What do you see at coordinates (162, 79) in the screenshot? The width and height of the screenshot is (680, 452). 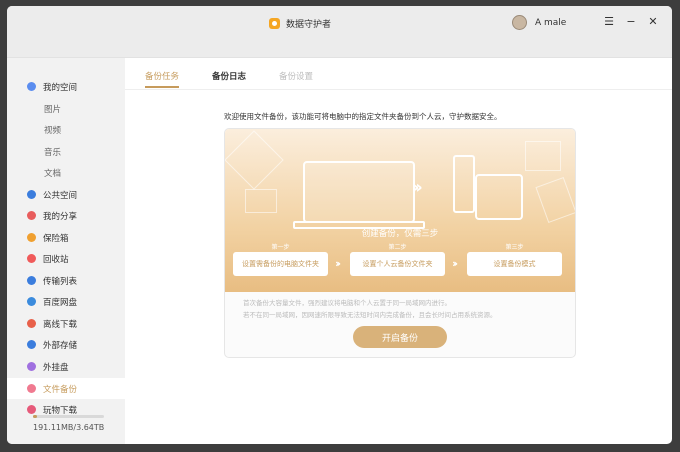 I see `tab-backup-tasks: 备份任务` at bounding box center [162, 79].